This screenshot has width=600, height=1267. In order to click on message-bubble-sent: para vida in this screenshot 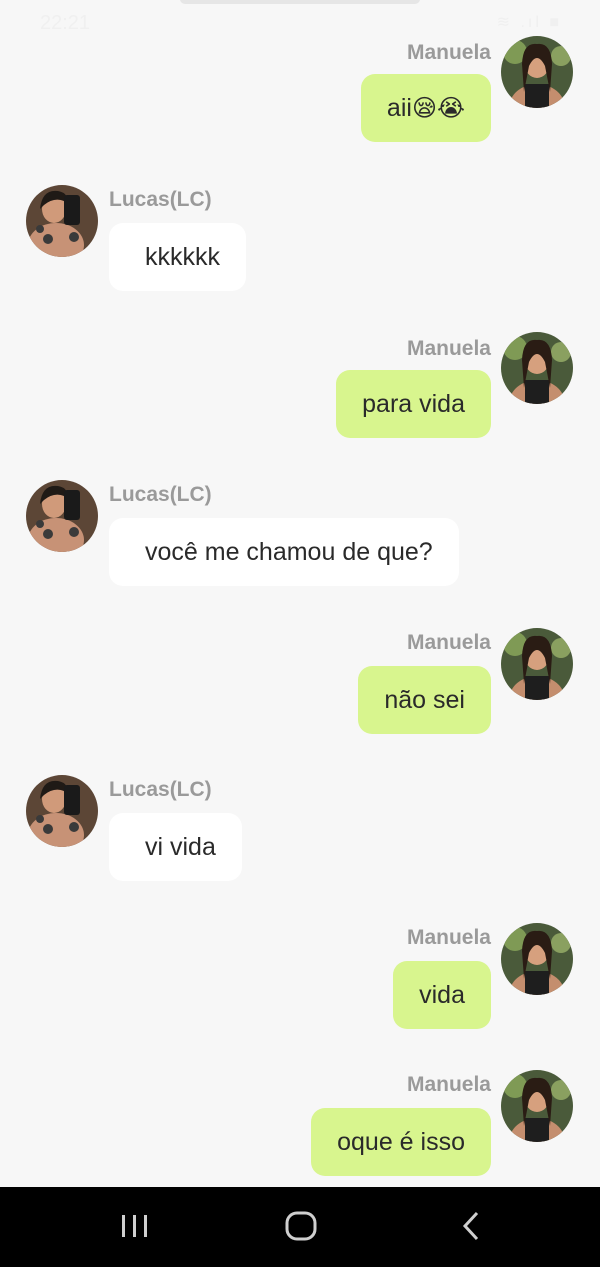, I will do `click(413, 404)`.